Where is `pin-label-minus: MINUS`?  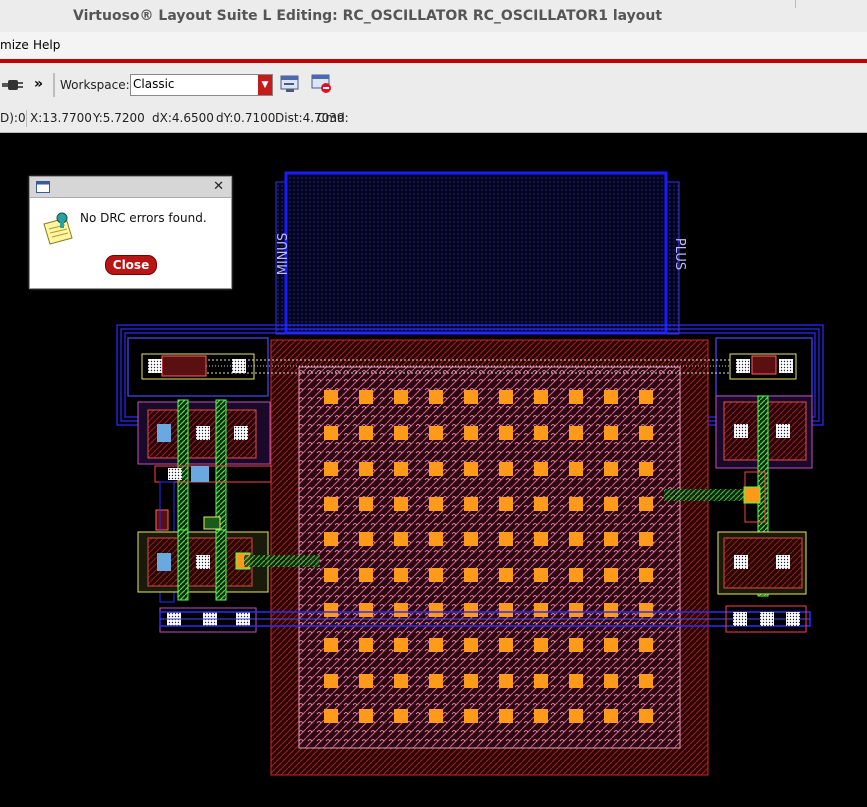 pin-label-minus: MINUS is located at coordinates (283, 254).